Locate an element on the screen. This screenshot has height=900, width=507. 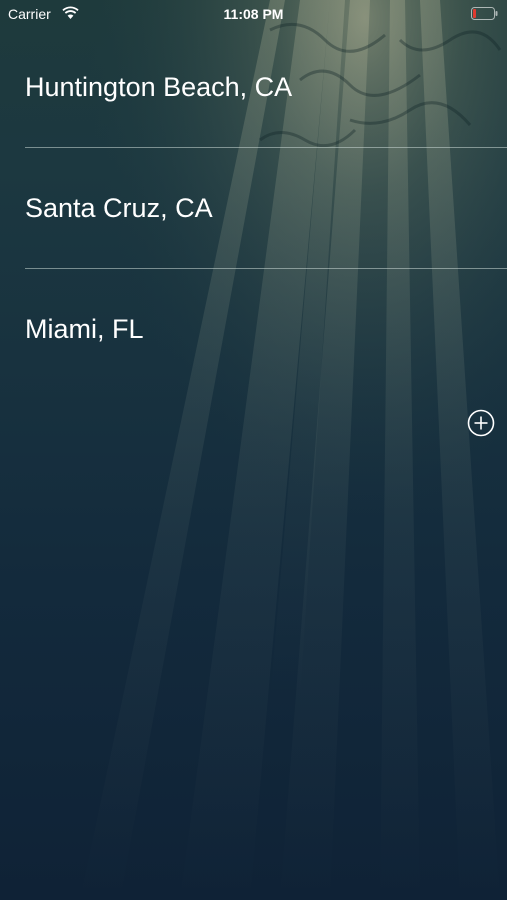
city-row: Huntington Beach, CA is located at coordinates (253, 87).